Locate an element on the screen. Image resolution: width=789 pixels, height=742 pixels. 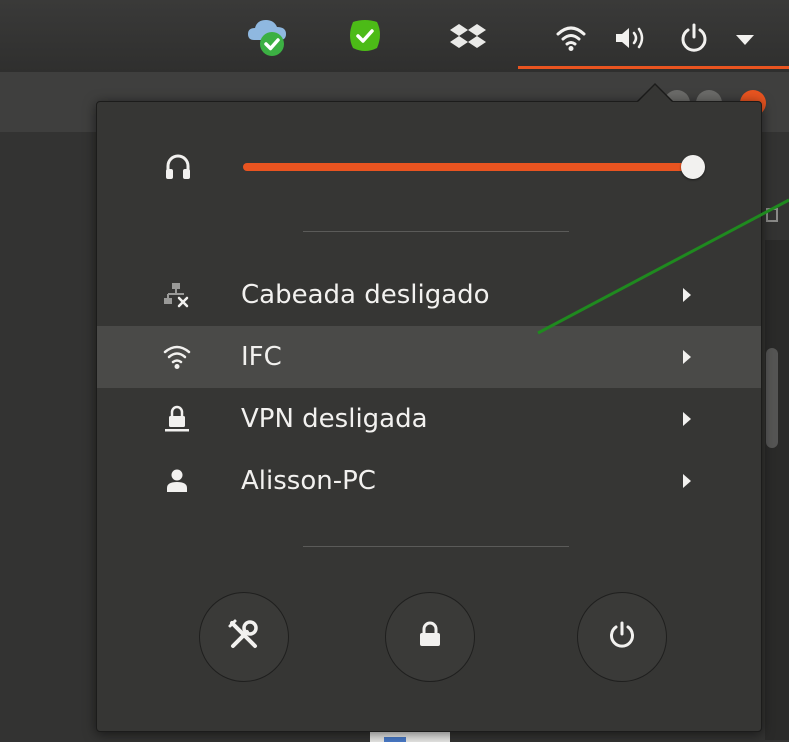
menu-item-label: Cabeada desligado is located at coordinates (365, 295).